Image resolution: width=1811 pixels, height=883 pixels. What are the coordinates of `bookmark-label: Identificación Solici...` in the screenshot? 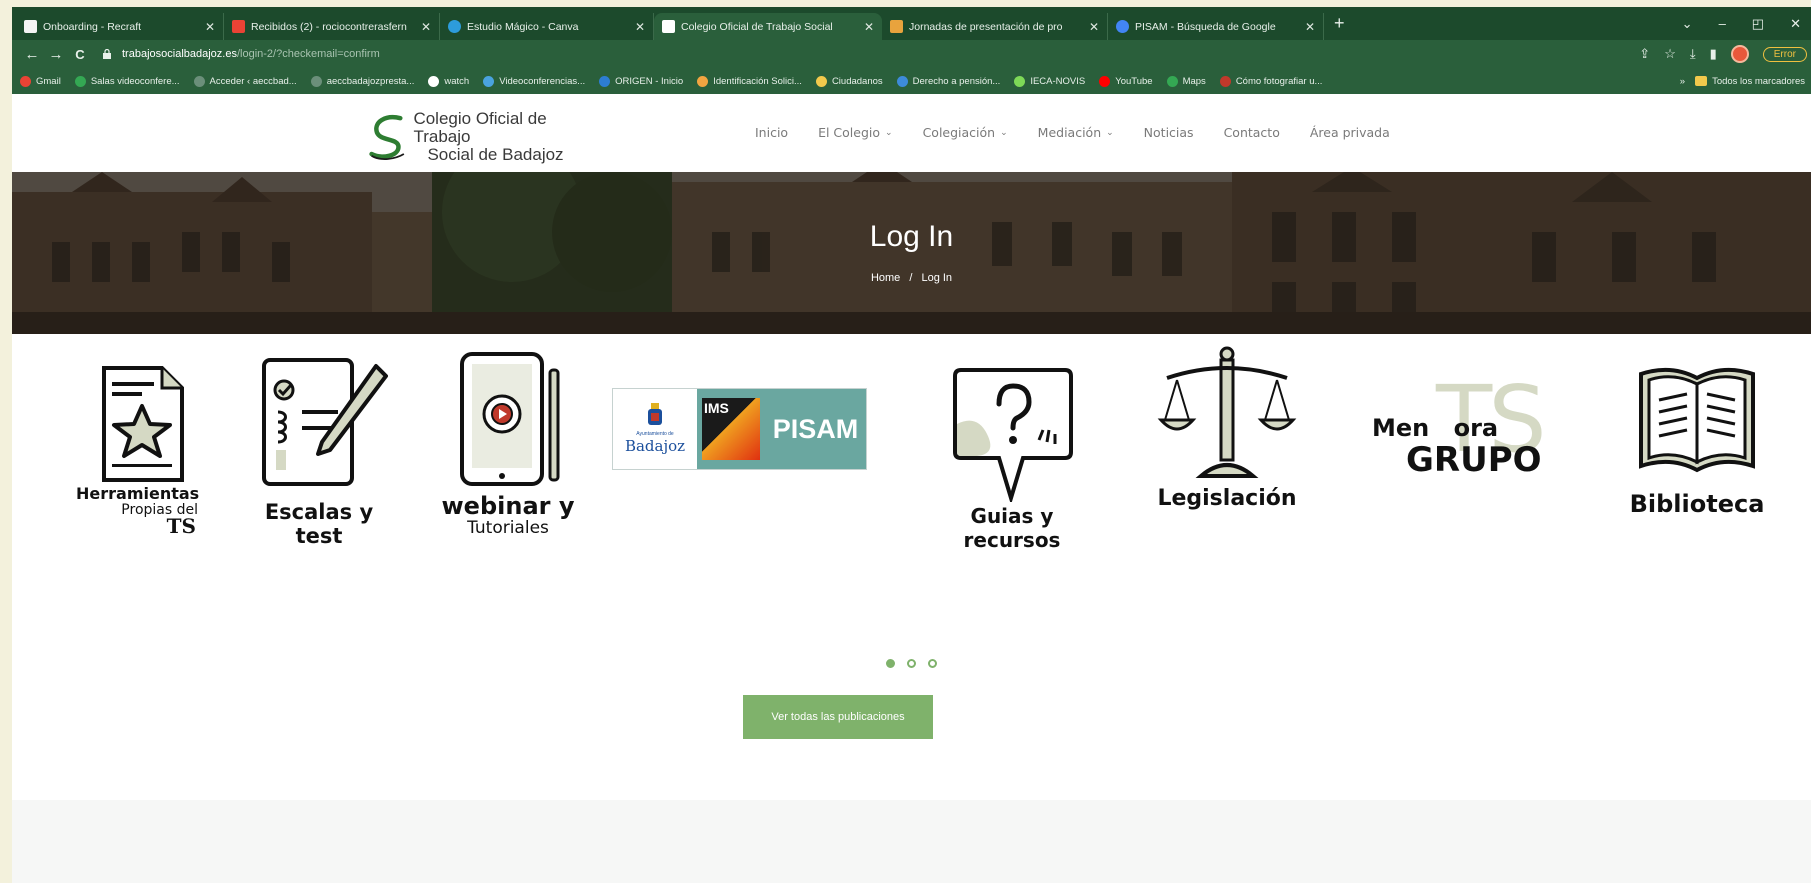 It's located at (757, 81).